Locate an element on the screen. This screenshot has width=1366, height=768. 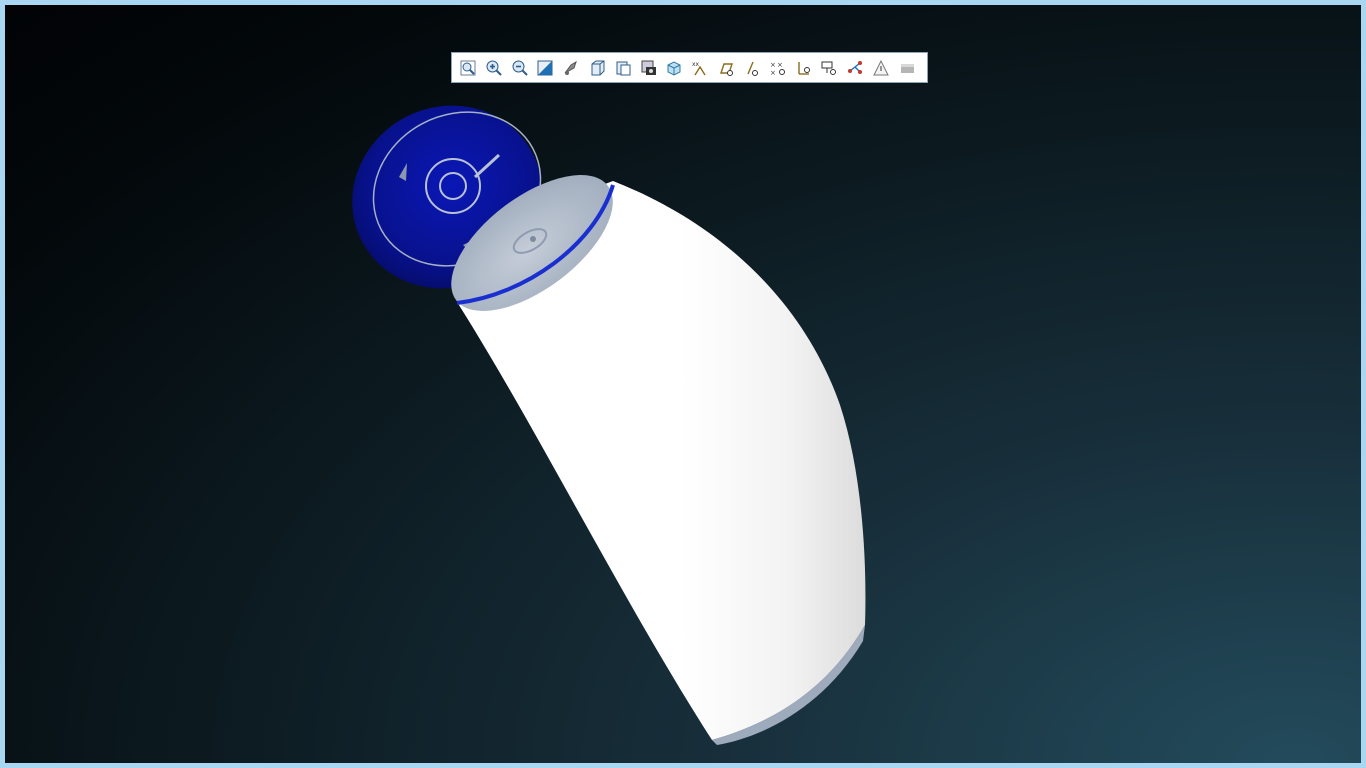
axis-display-button is located at coordinates (752, 68).